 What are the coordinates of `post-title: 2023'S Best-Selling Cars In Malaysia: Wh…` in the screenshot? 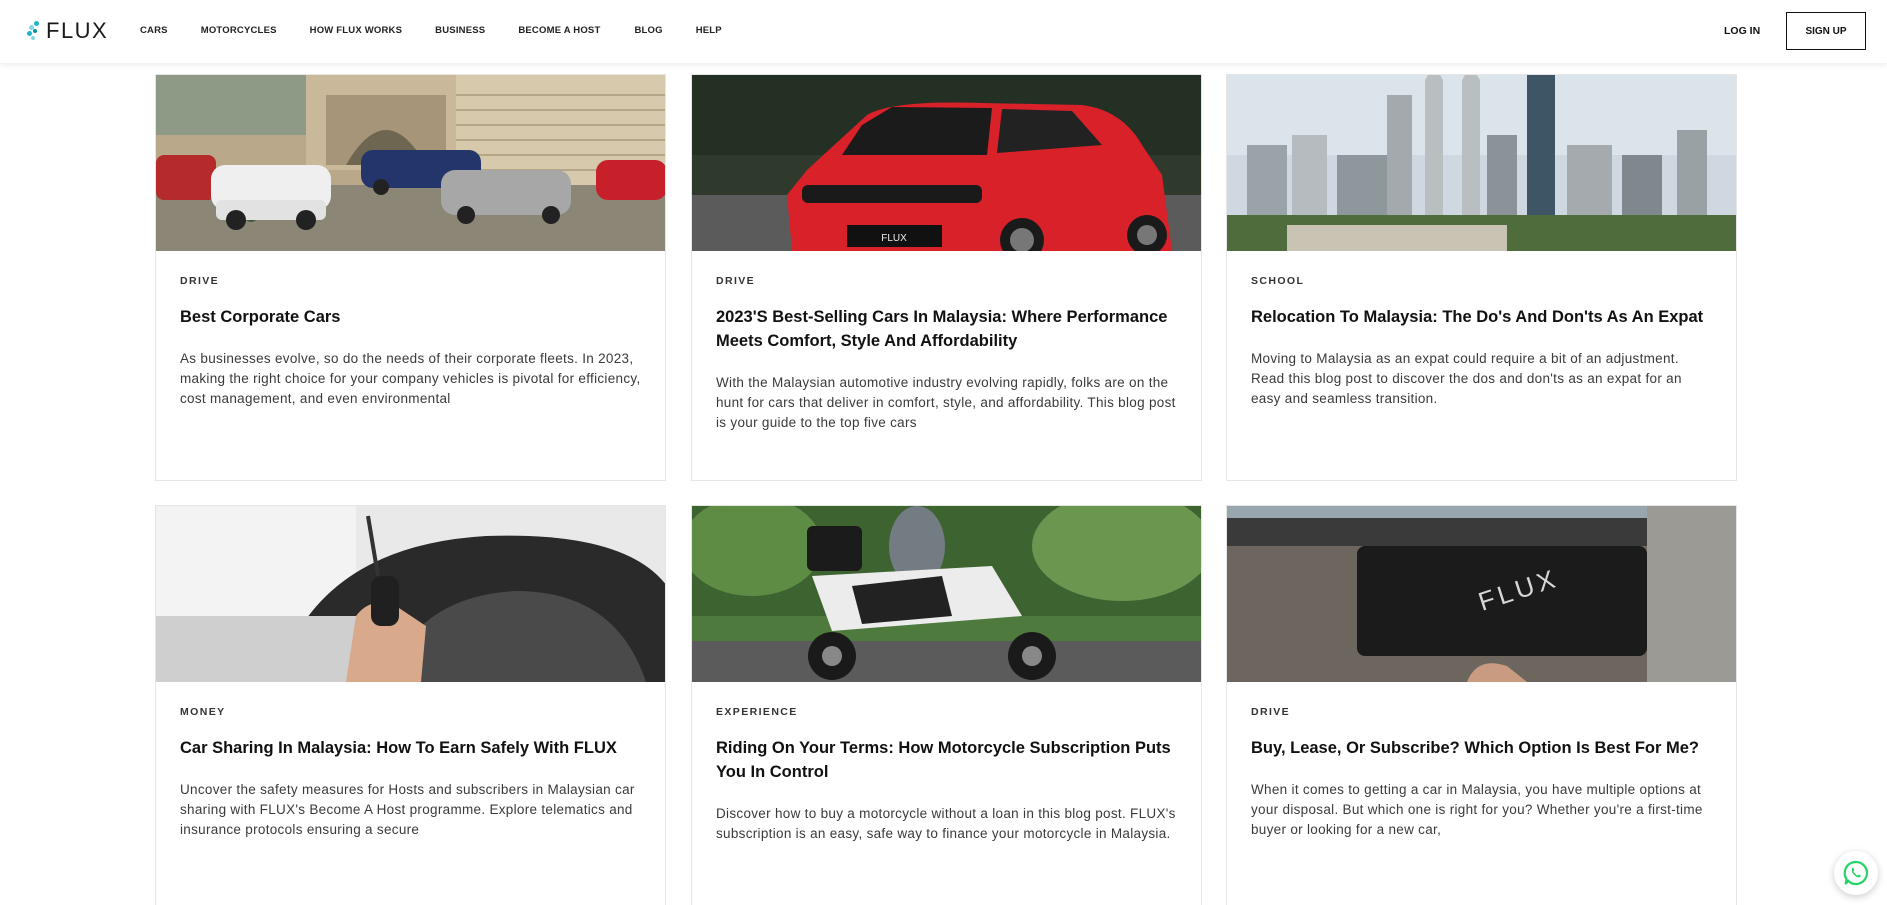 It's located at (946, 329).